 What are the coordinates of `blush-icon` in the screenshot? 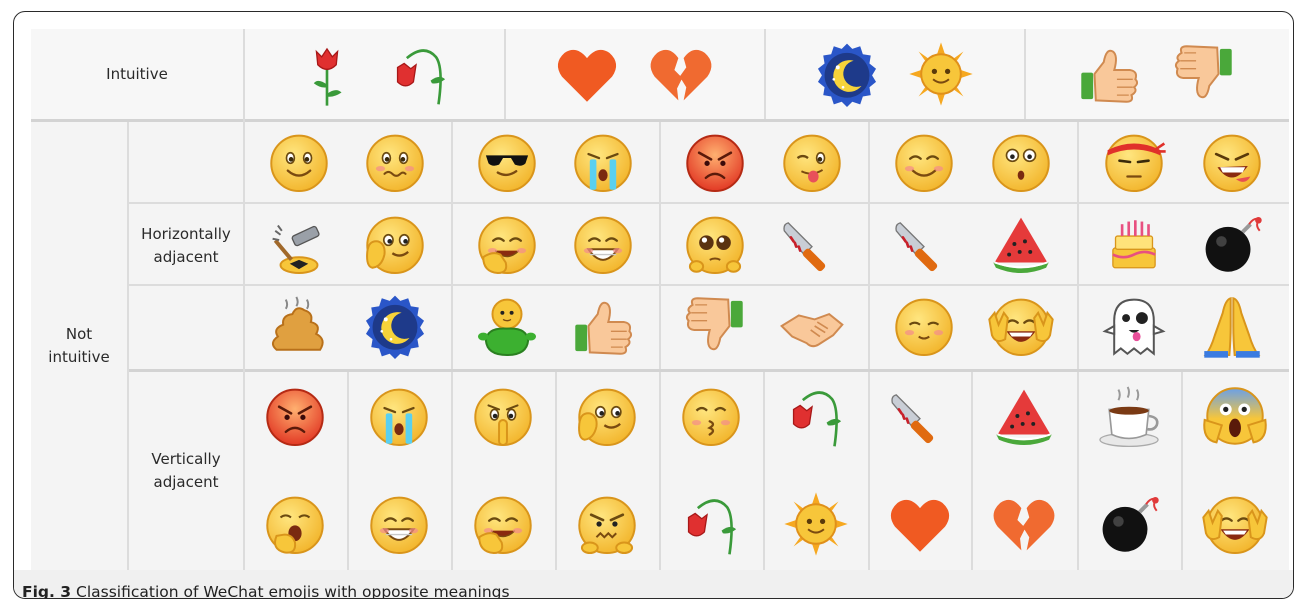 It's located at (924, 162).